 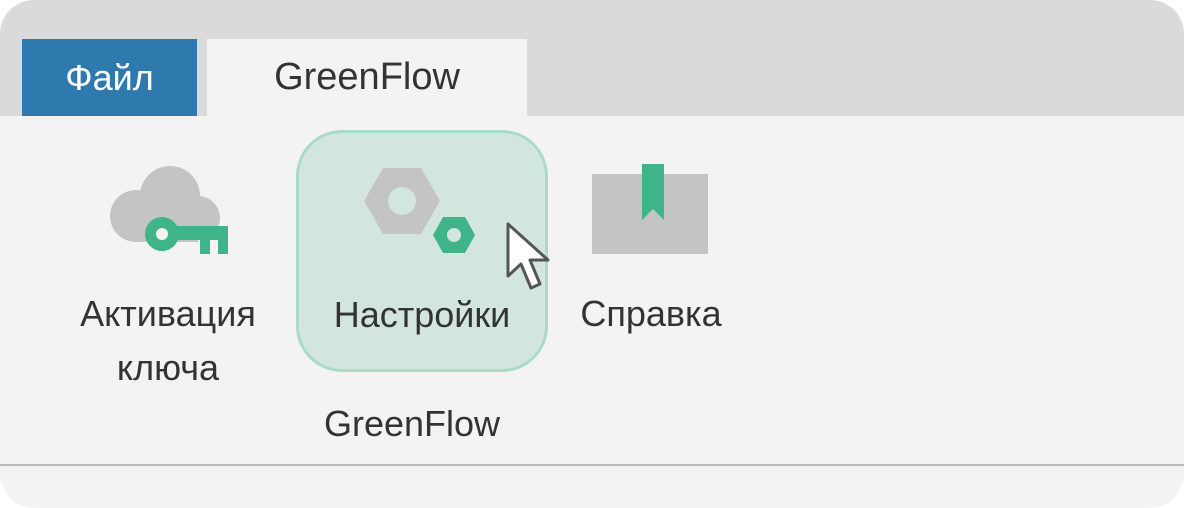 What do you see at coordinates (528, 256) in the screenshot?
I see `mouse-cursor-icon` at bounding box center [528, 256].